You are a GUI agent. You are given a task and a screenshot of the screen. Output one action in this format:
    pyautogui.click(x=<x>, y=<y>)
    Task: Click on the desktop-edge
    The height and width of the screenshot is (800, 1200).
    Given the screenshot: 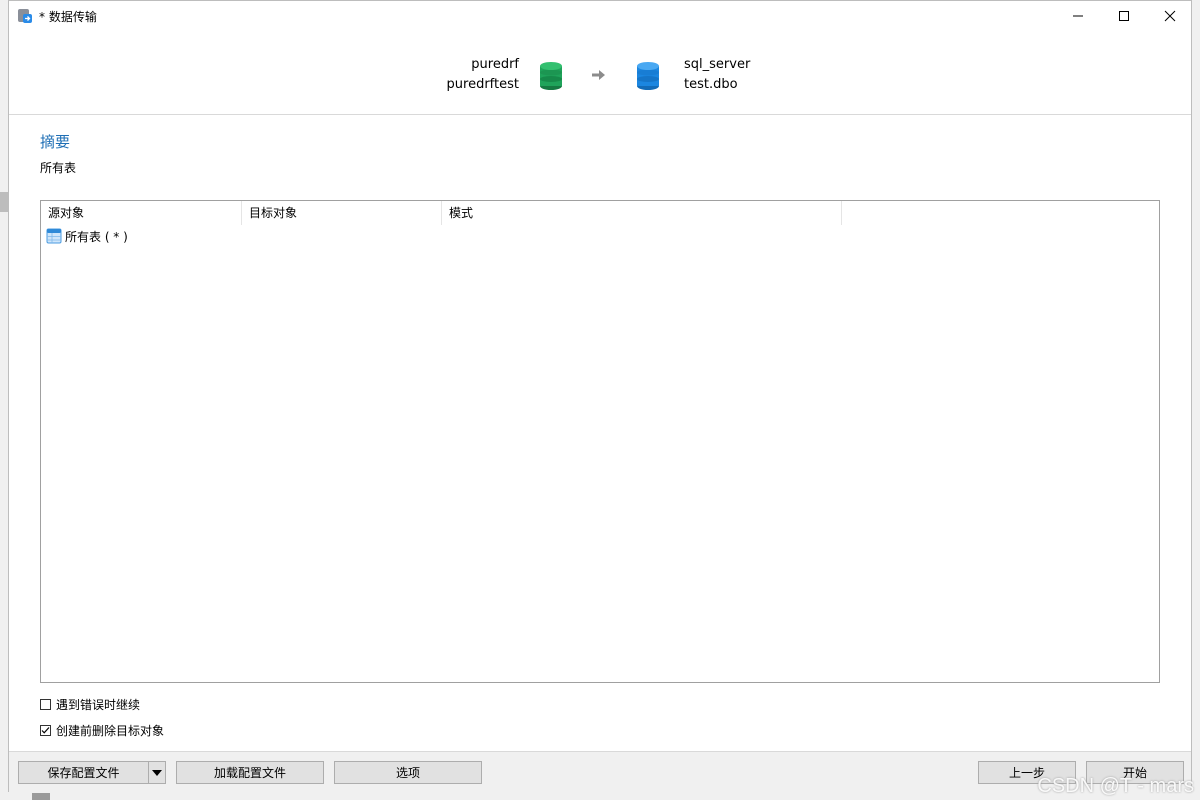 What is the action you would take?
    pyautogui.click(x=4, y=202)
    